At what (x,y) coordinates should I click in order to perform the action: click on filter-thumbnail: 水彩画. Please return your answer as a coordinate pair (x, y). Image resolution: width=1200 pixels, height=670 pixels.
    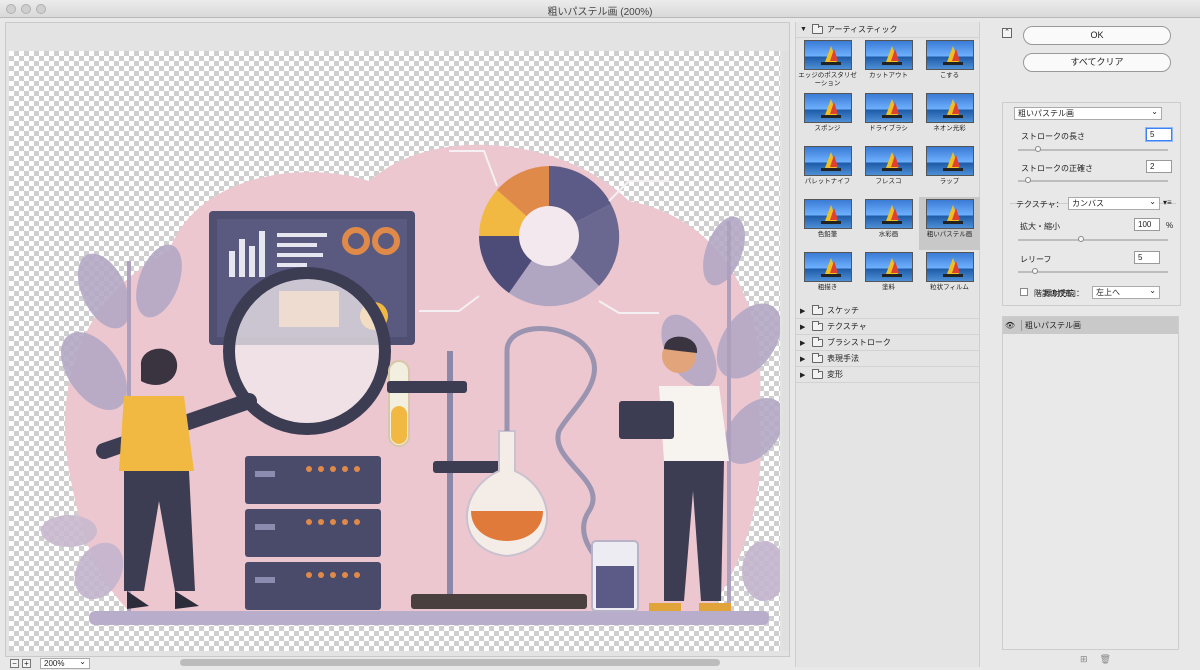
    Looking at the image, I should click on (888, 223).